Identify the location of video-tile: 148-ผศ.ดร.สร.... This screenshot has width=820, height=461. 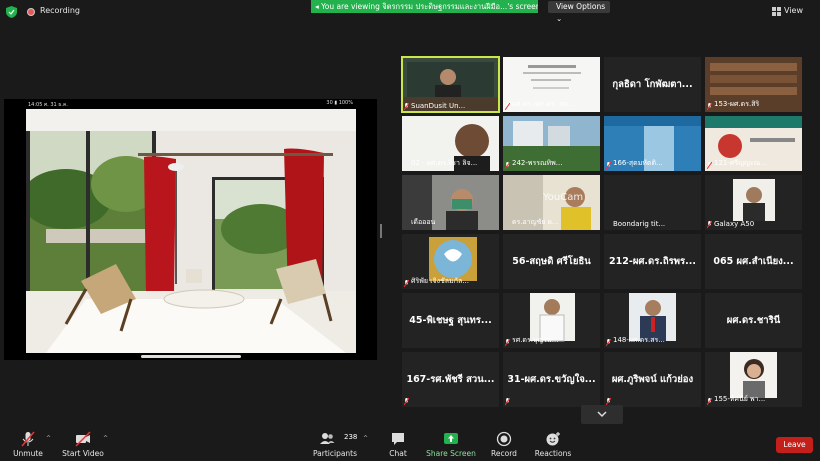
(652, 320).